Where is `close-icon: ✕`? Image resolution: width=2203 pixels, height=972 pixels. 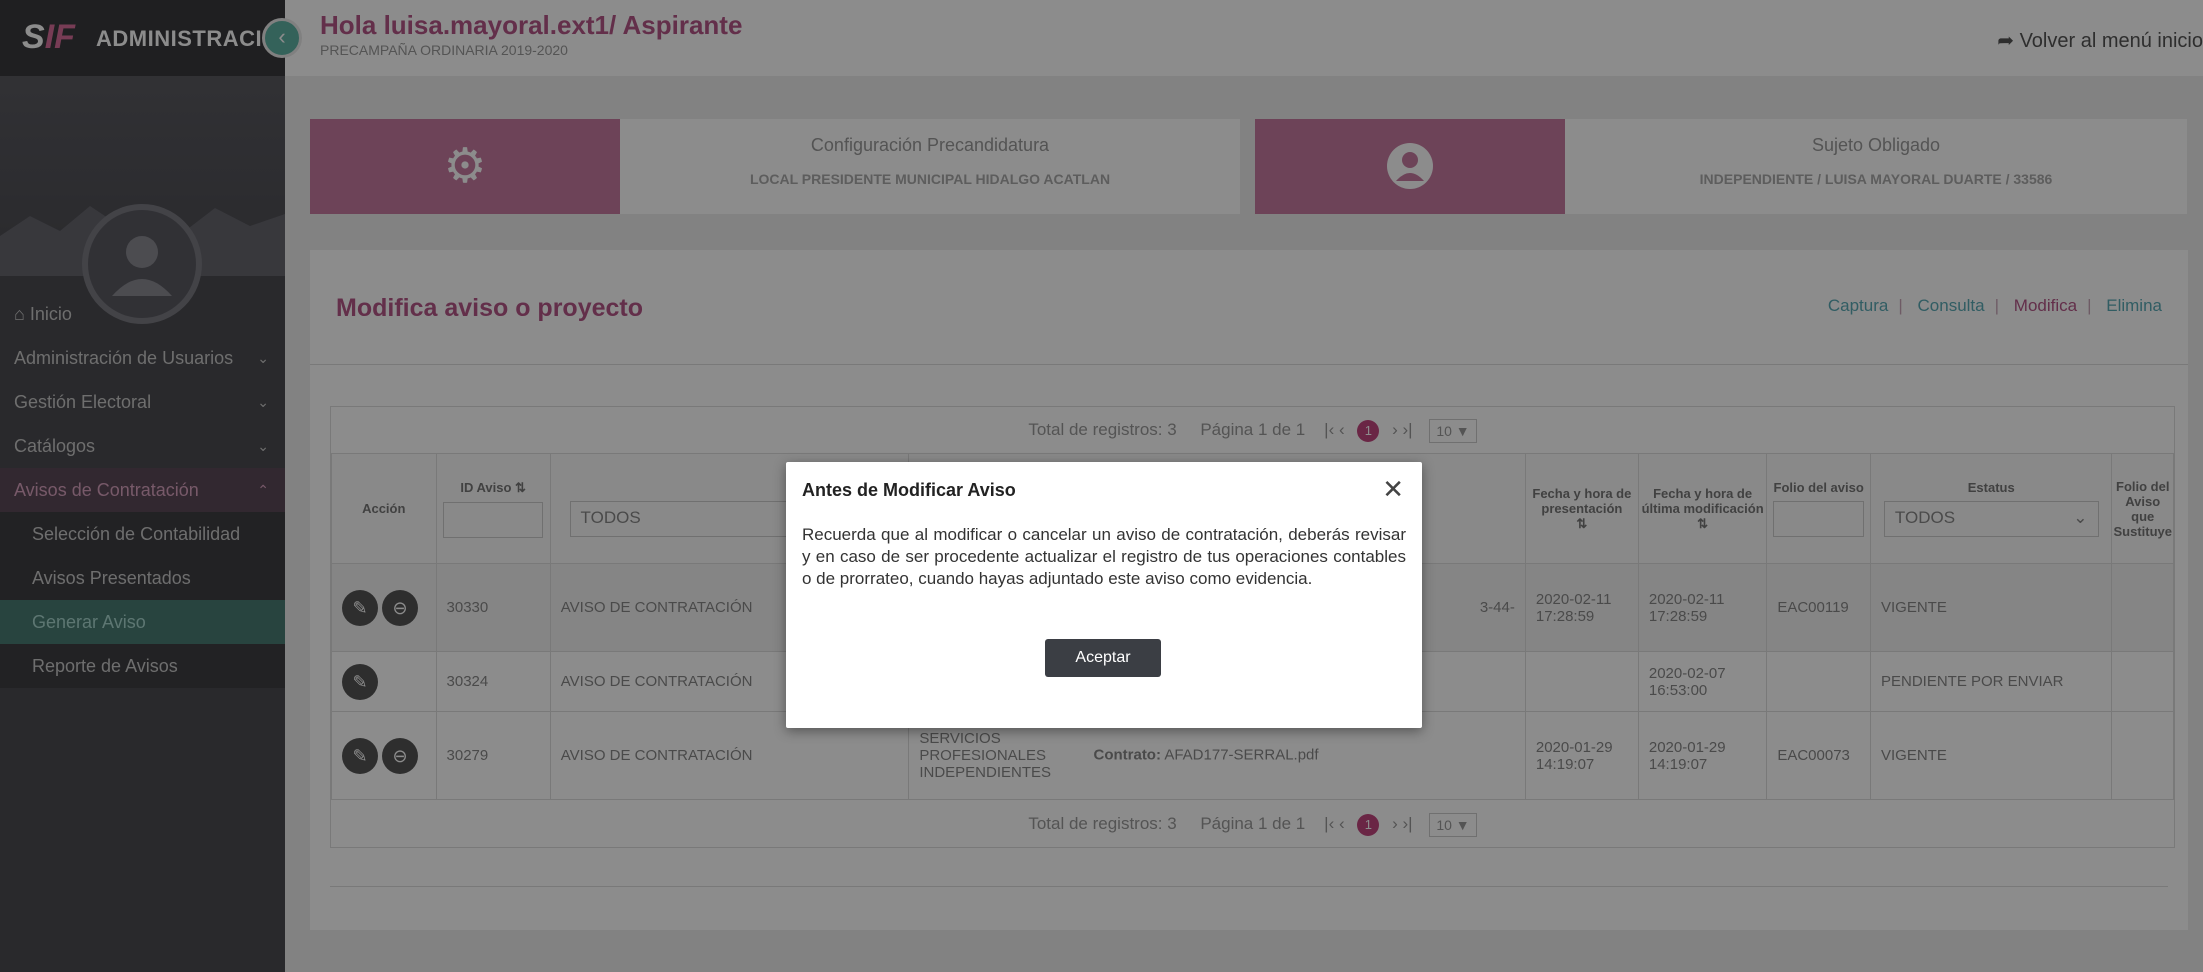
close-icon: ✕ is located at coordinates (1393, 489).